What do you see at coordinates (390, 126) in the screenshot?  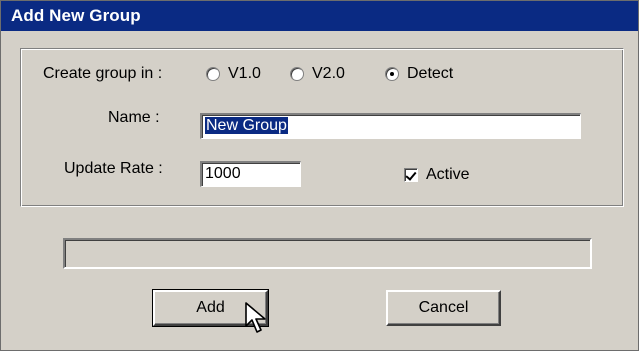 I see `name-input: New Group` at bounding box center [390, 126].